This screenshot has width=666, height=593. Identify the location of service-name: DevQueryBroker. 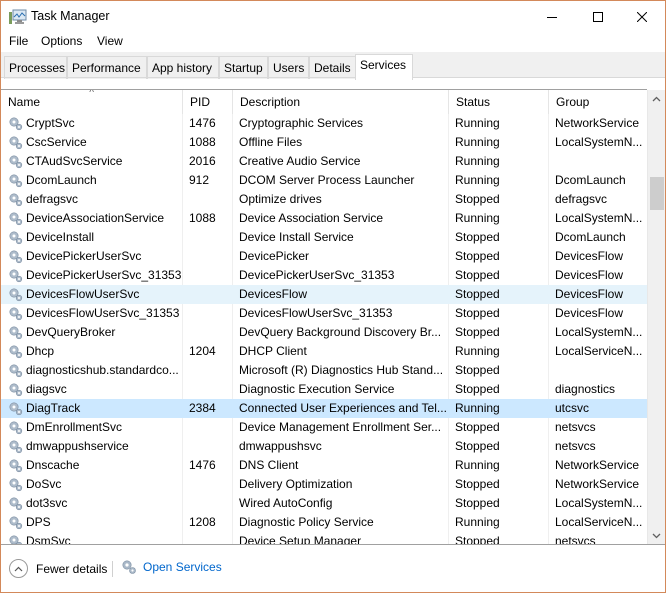
(71, 332).